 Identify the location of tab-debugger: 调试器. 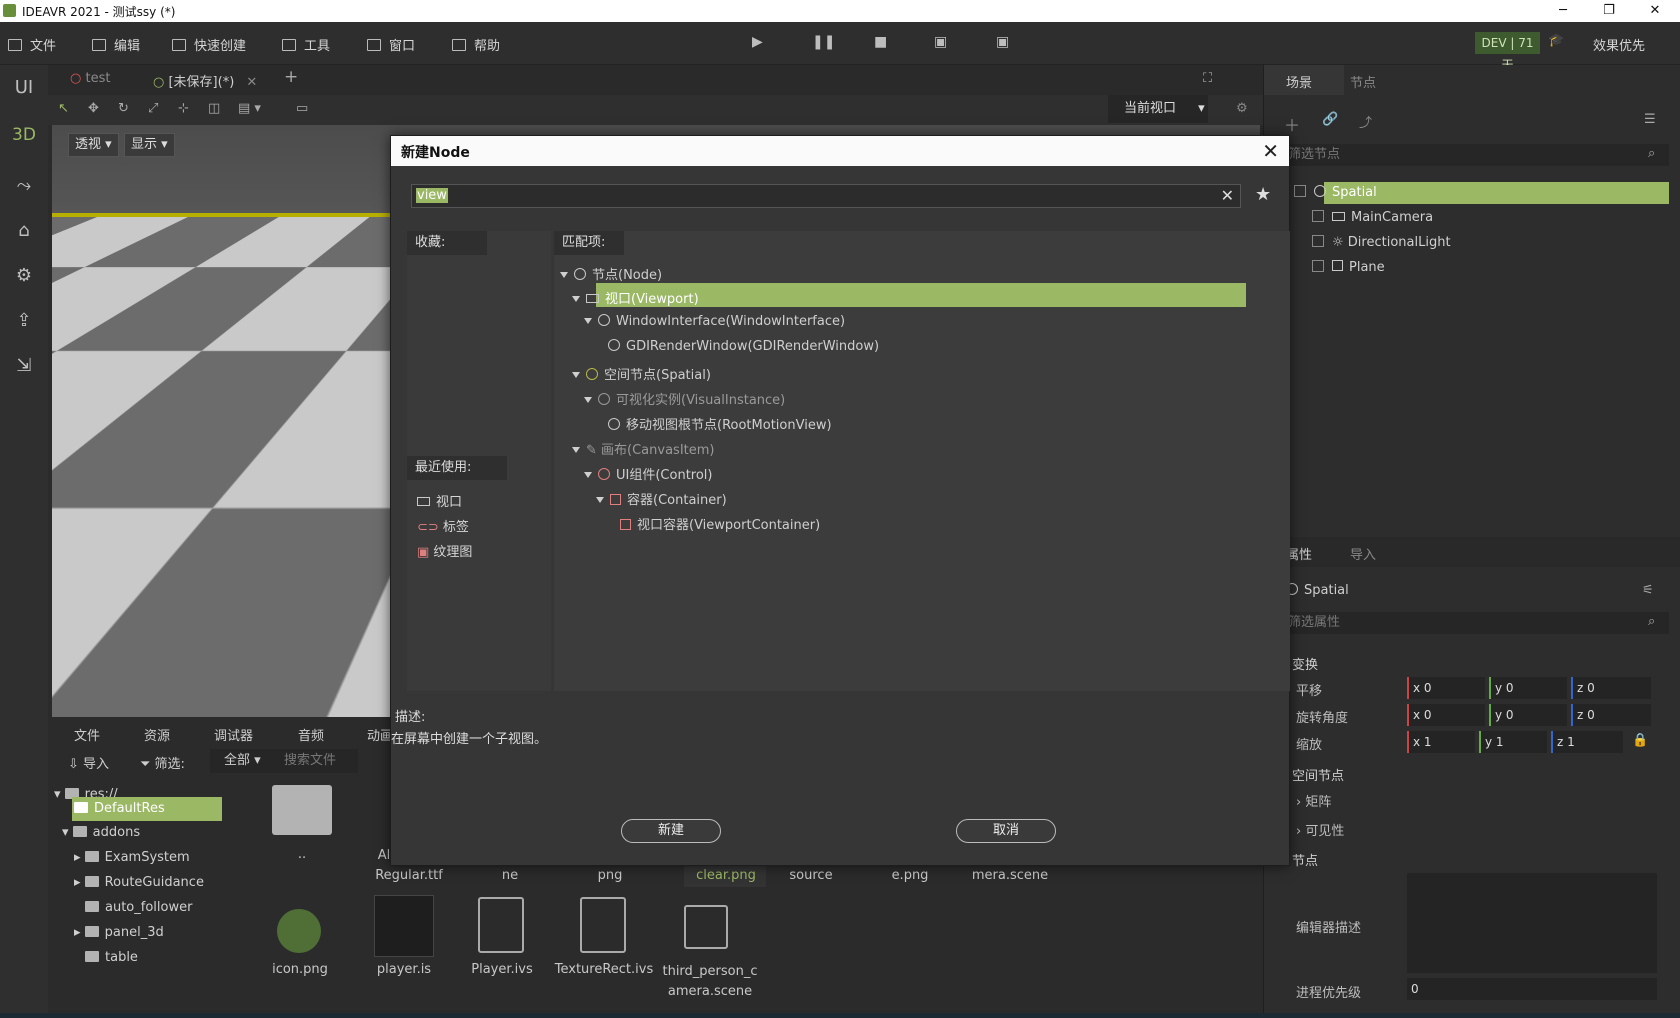
(233, 734).